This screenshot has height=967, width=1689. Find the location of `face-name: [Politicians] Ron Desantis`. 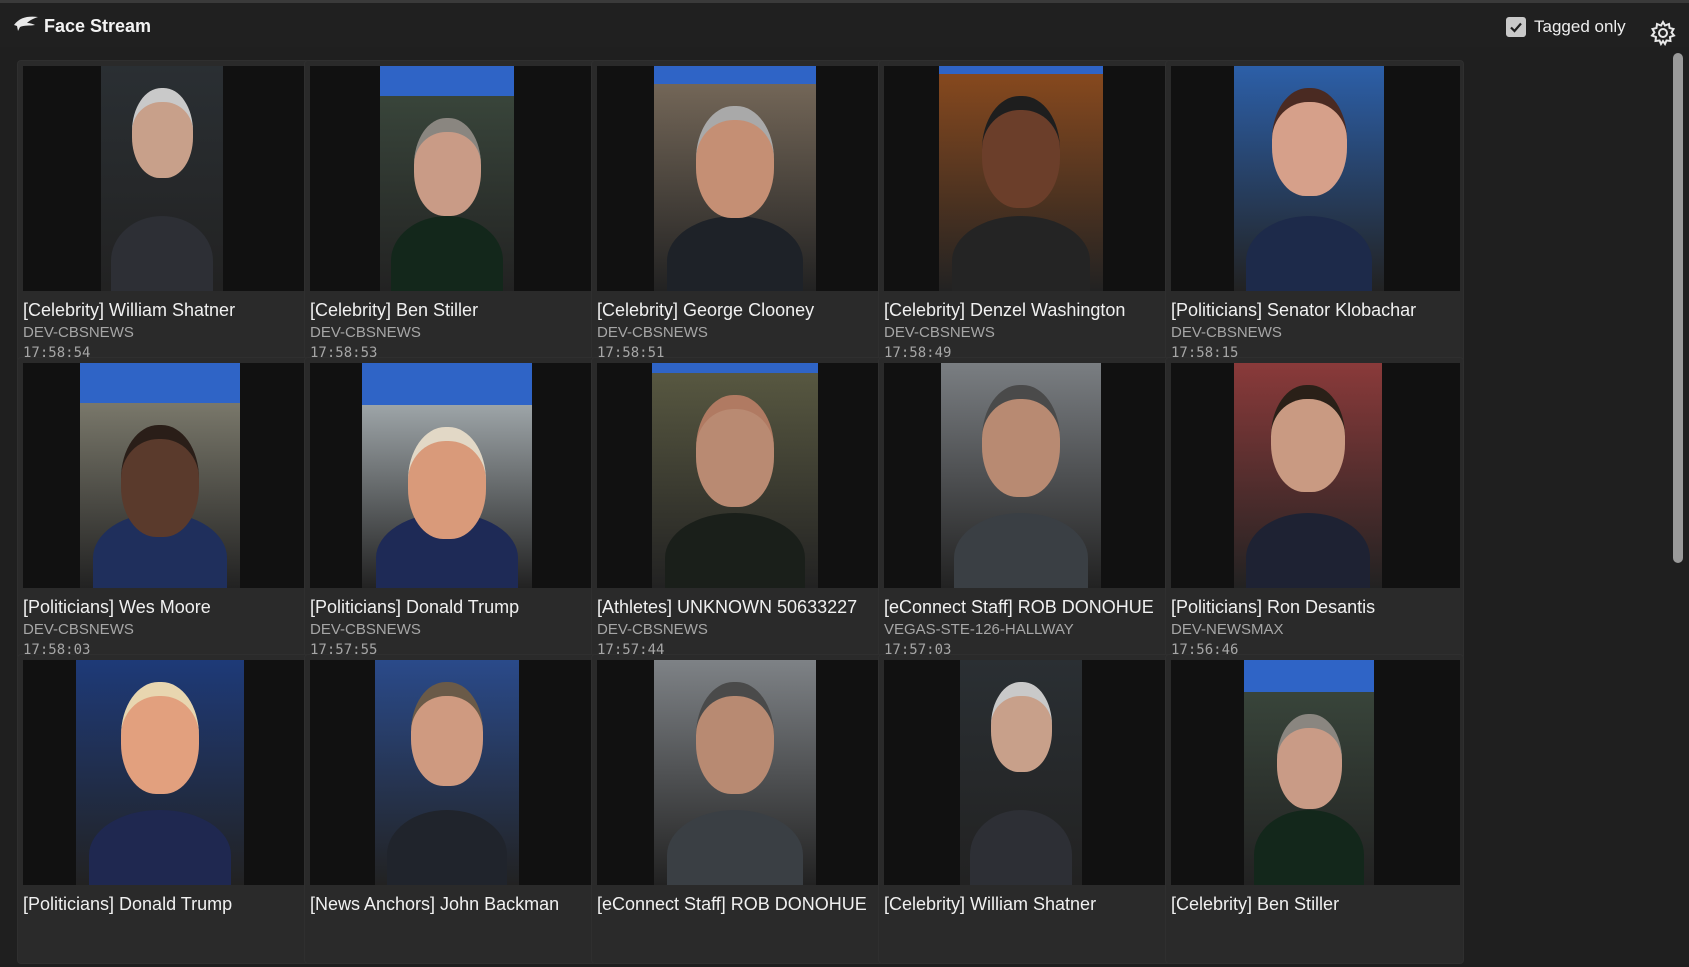

face-name: [Politicians] Ron Desantis is located at coordinates (1273, 607).